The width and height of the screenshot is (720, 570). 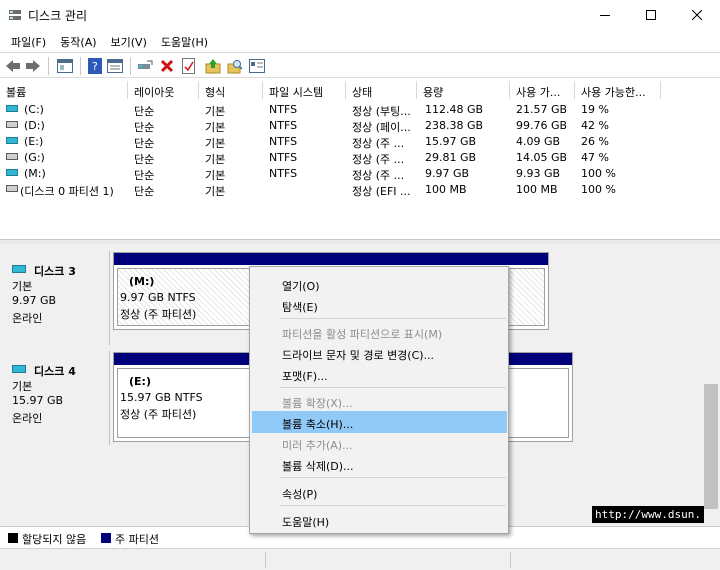 I want to click on disk-4-info: 디스크 4 기본 15.97 GB 온라인, so click(x=57, y=398).